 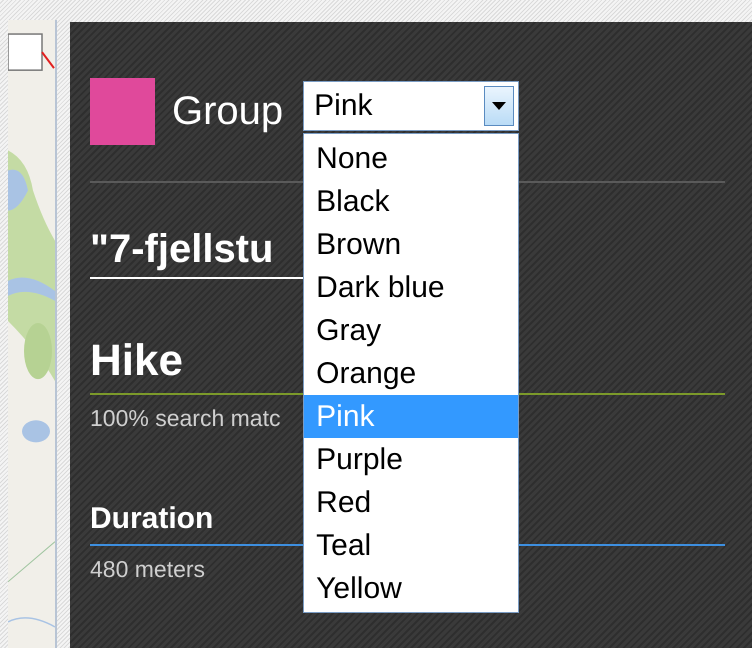 What do you see at coordinates (411, 201) in the screenshot?
I see `dropdown-option: Black` at bounding box center [411, 201].